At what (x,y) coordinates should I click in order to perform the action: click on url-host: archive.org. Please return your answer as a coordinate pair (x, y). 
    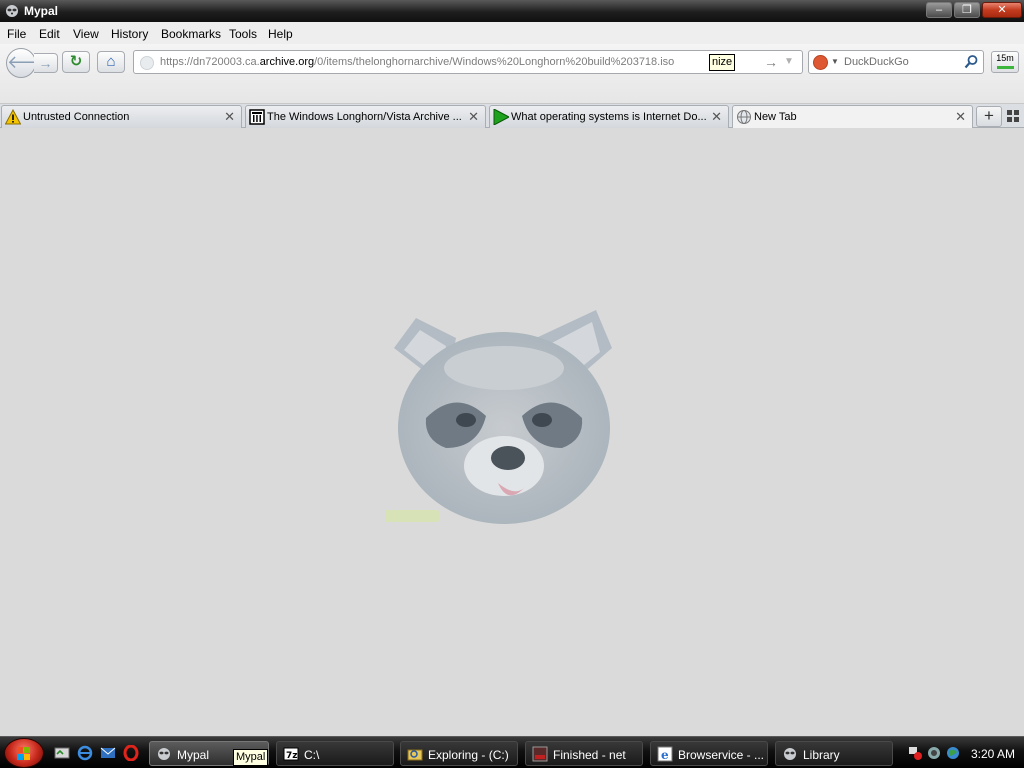
    Looking at the image, I should click on (287, 62).